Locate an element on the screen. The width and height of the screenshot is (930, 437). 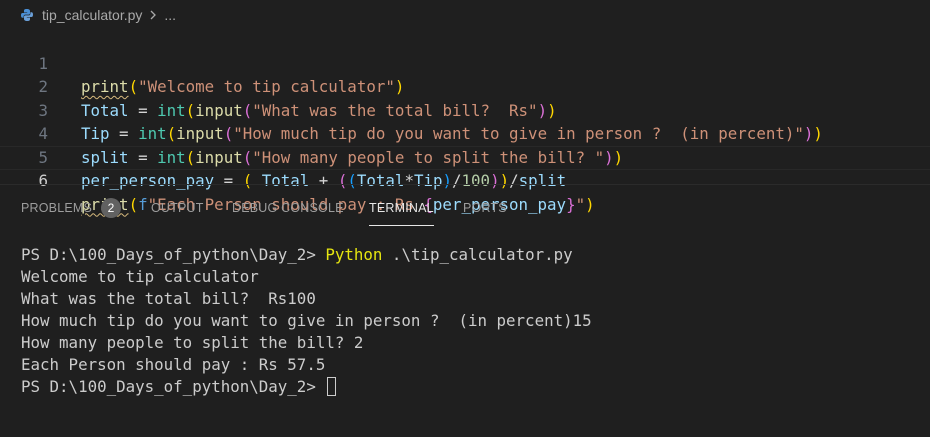
terminal-line: Welcome to tip calculator is located at coordinates (140, 276).